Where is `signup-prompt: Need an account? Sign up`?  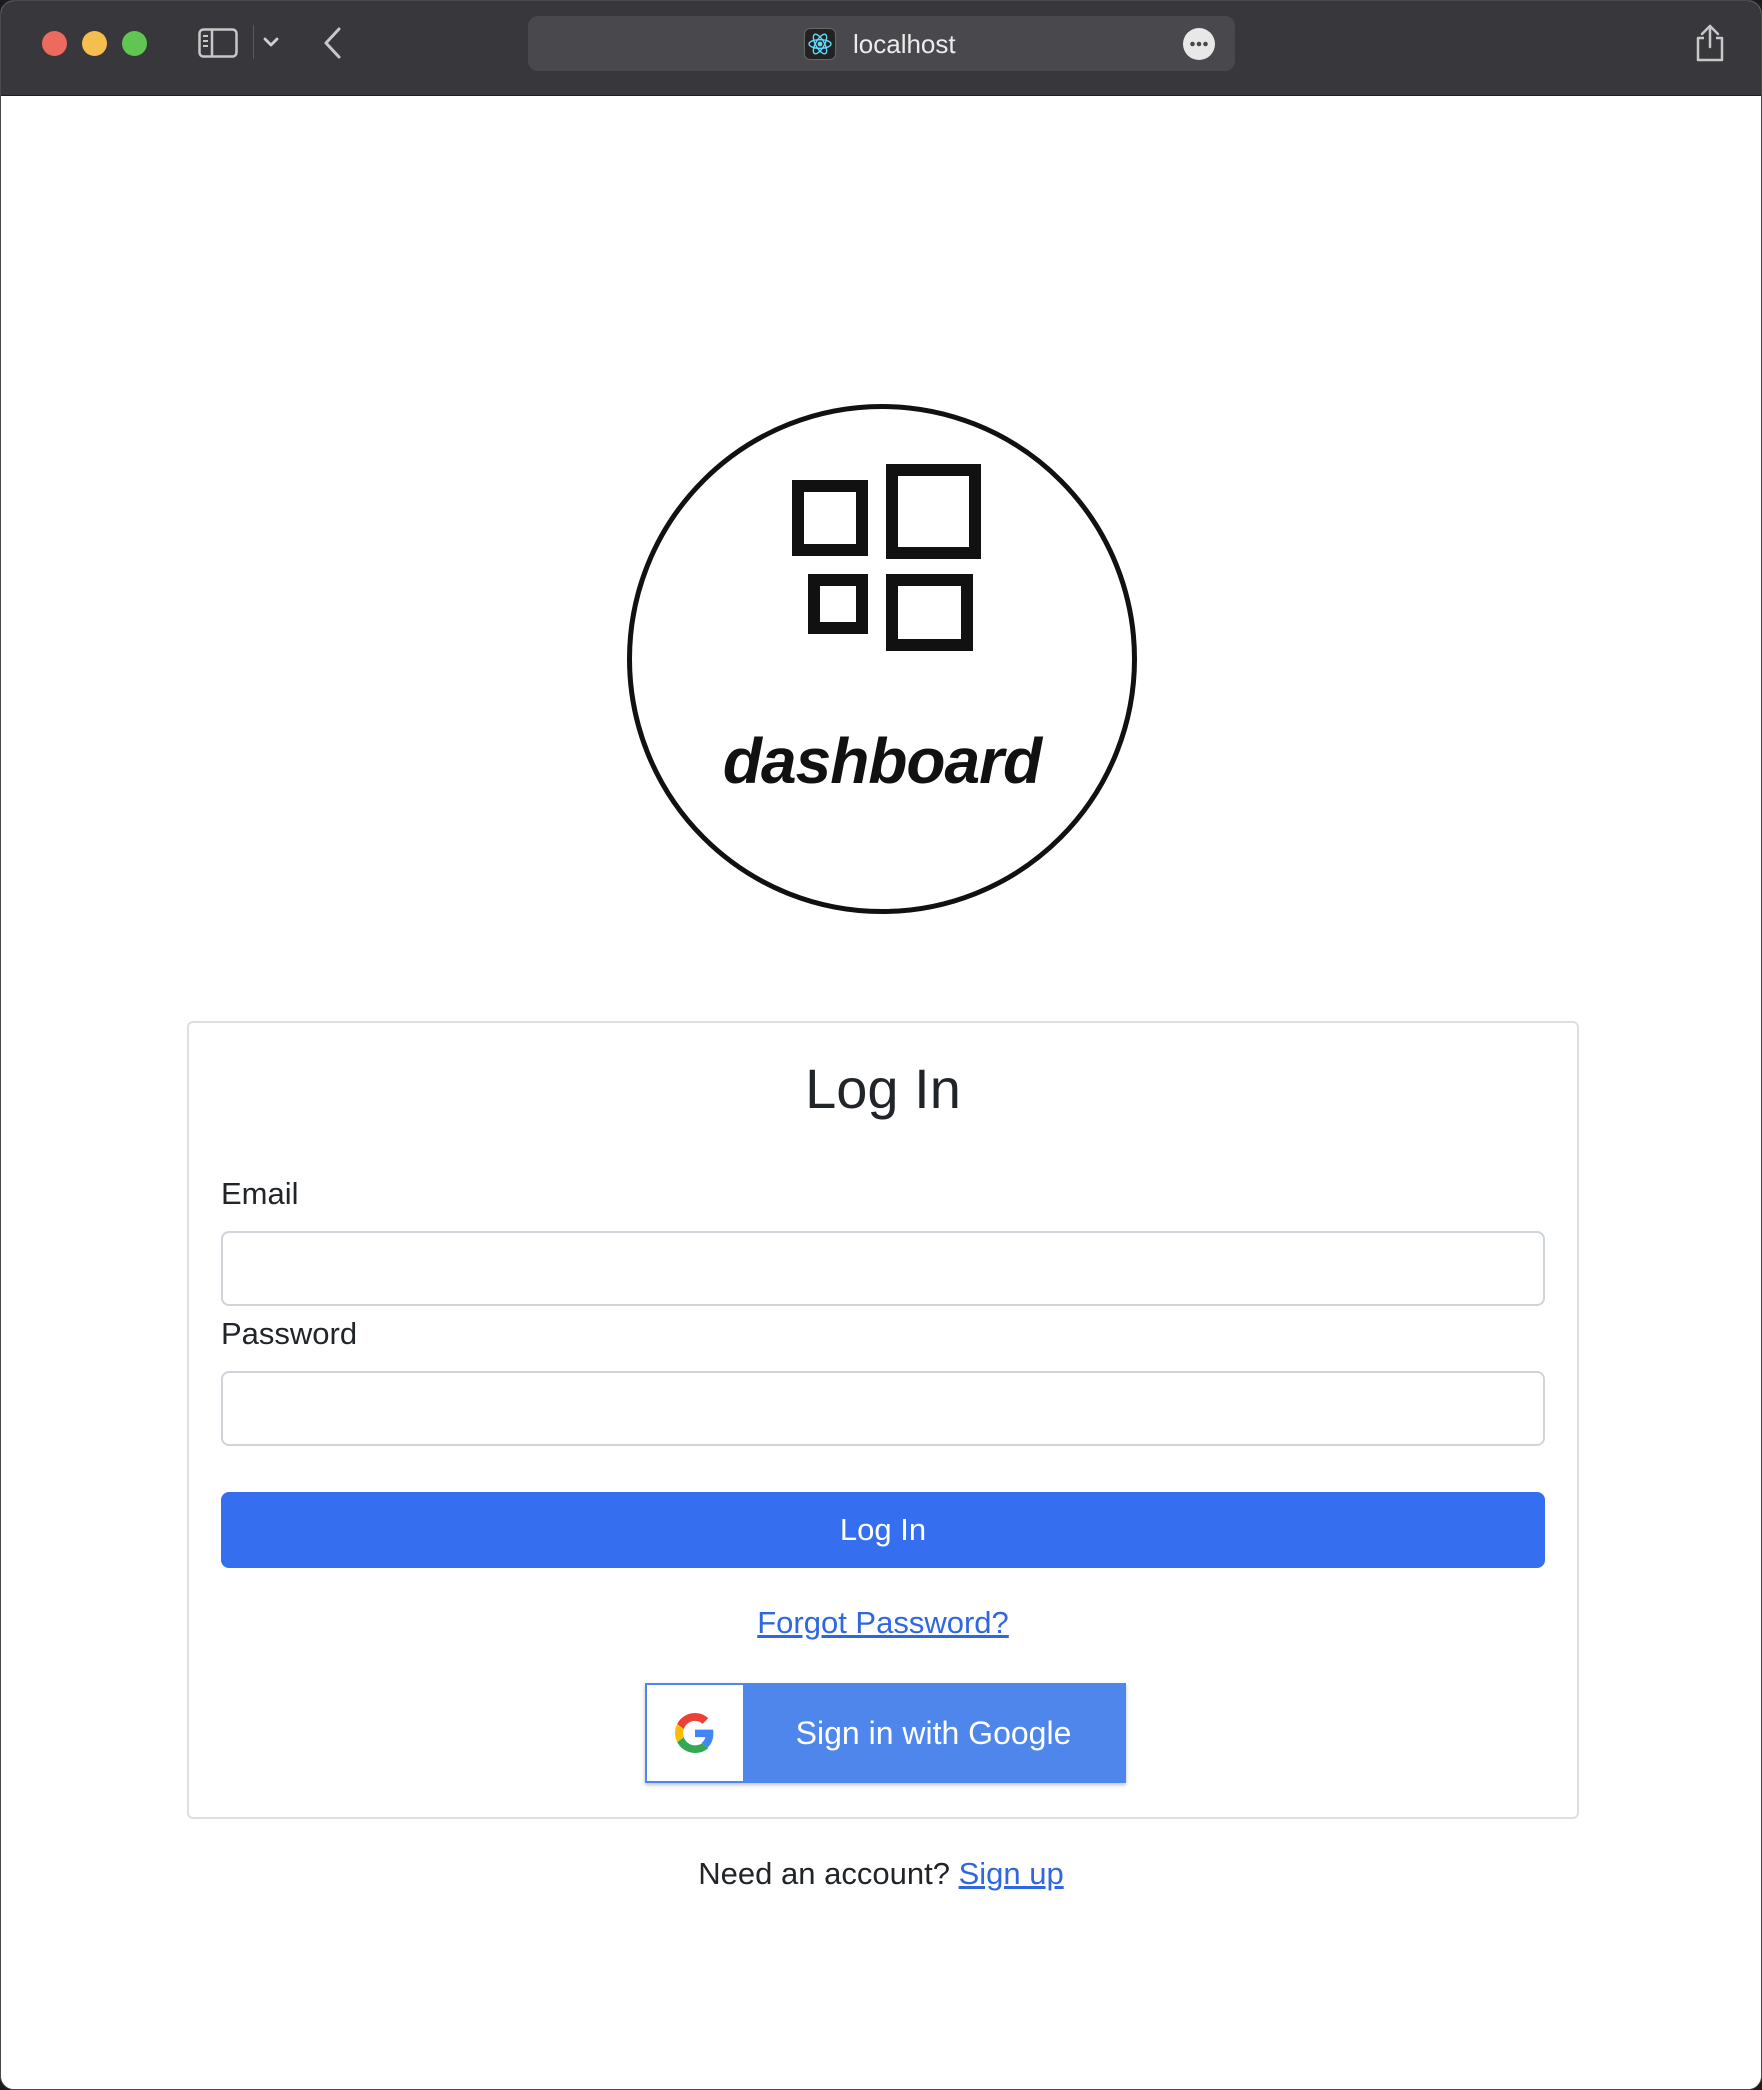 signup-prompt: Need an account? Sign up is located at coordinates (881, 1874).